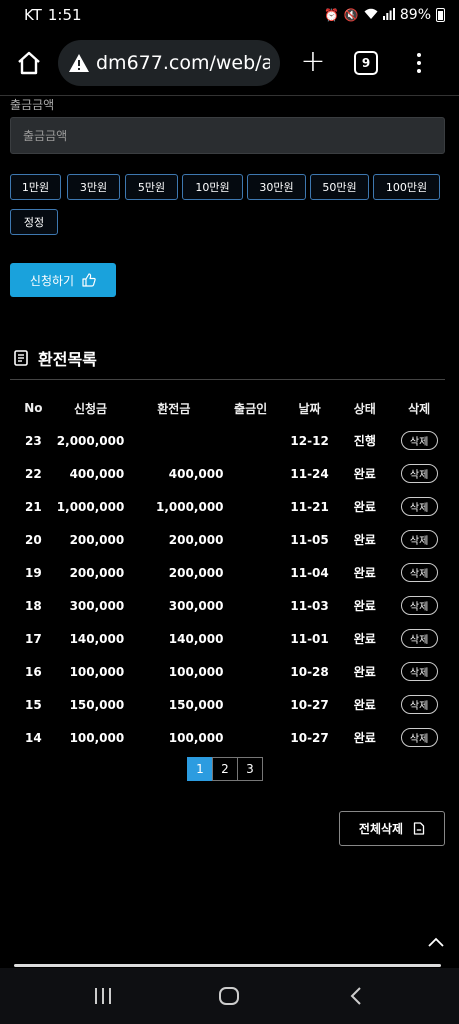  What do you see at coordinates (309, 506) in the screenshot?
I see `row-date: 11-21` at bounding box center [309, 506].